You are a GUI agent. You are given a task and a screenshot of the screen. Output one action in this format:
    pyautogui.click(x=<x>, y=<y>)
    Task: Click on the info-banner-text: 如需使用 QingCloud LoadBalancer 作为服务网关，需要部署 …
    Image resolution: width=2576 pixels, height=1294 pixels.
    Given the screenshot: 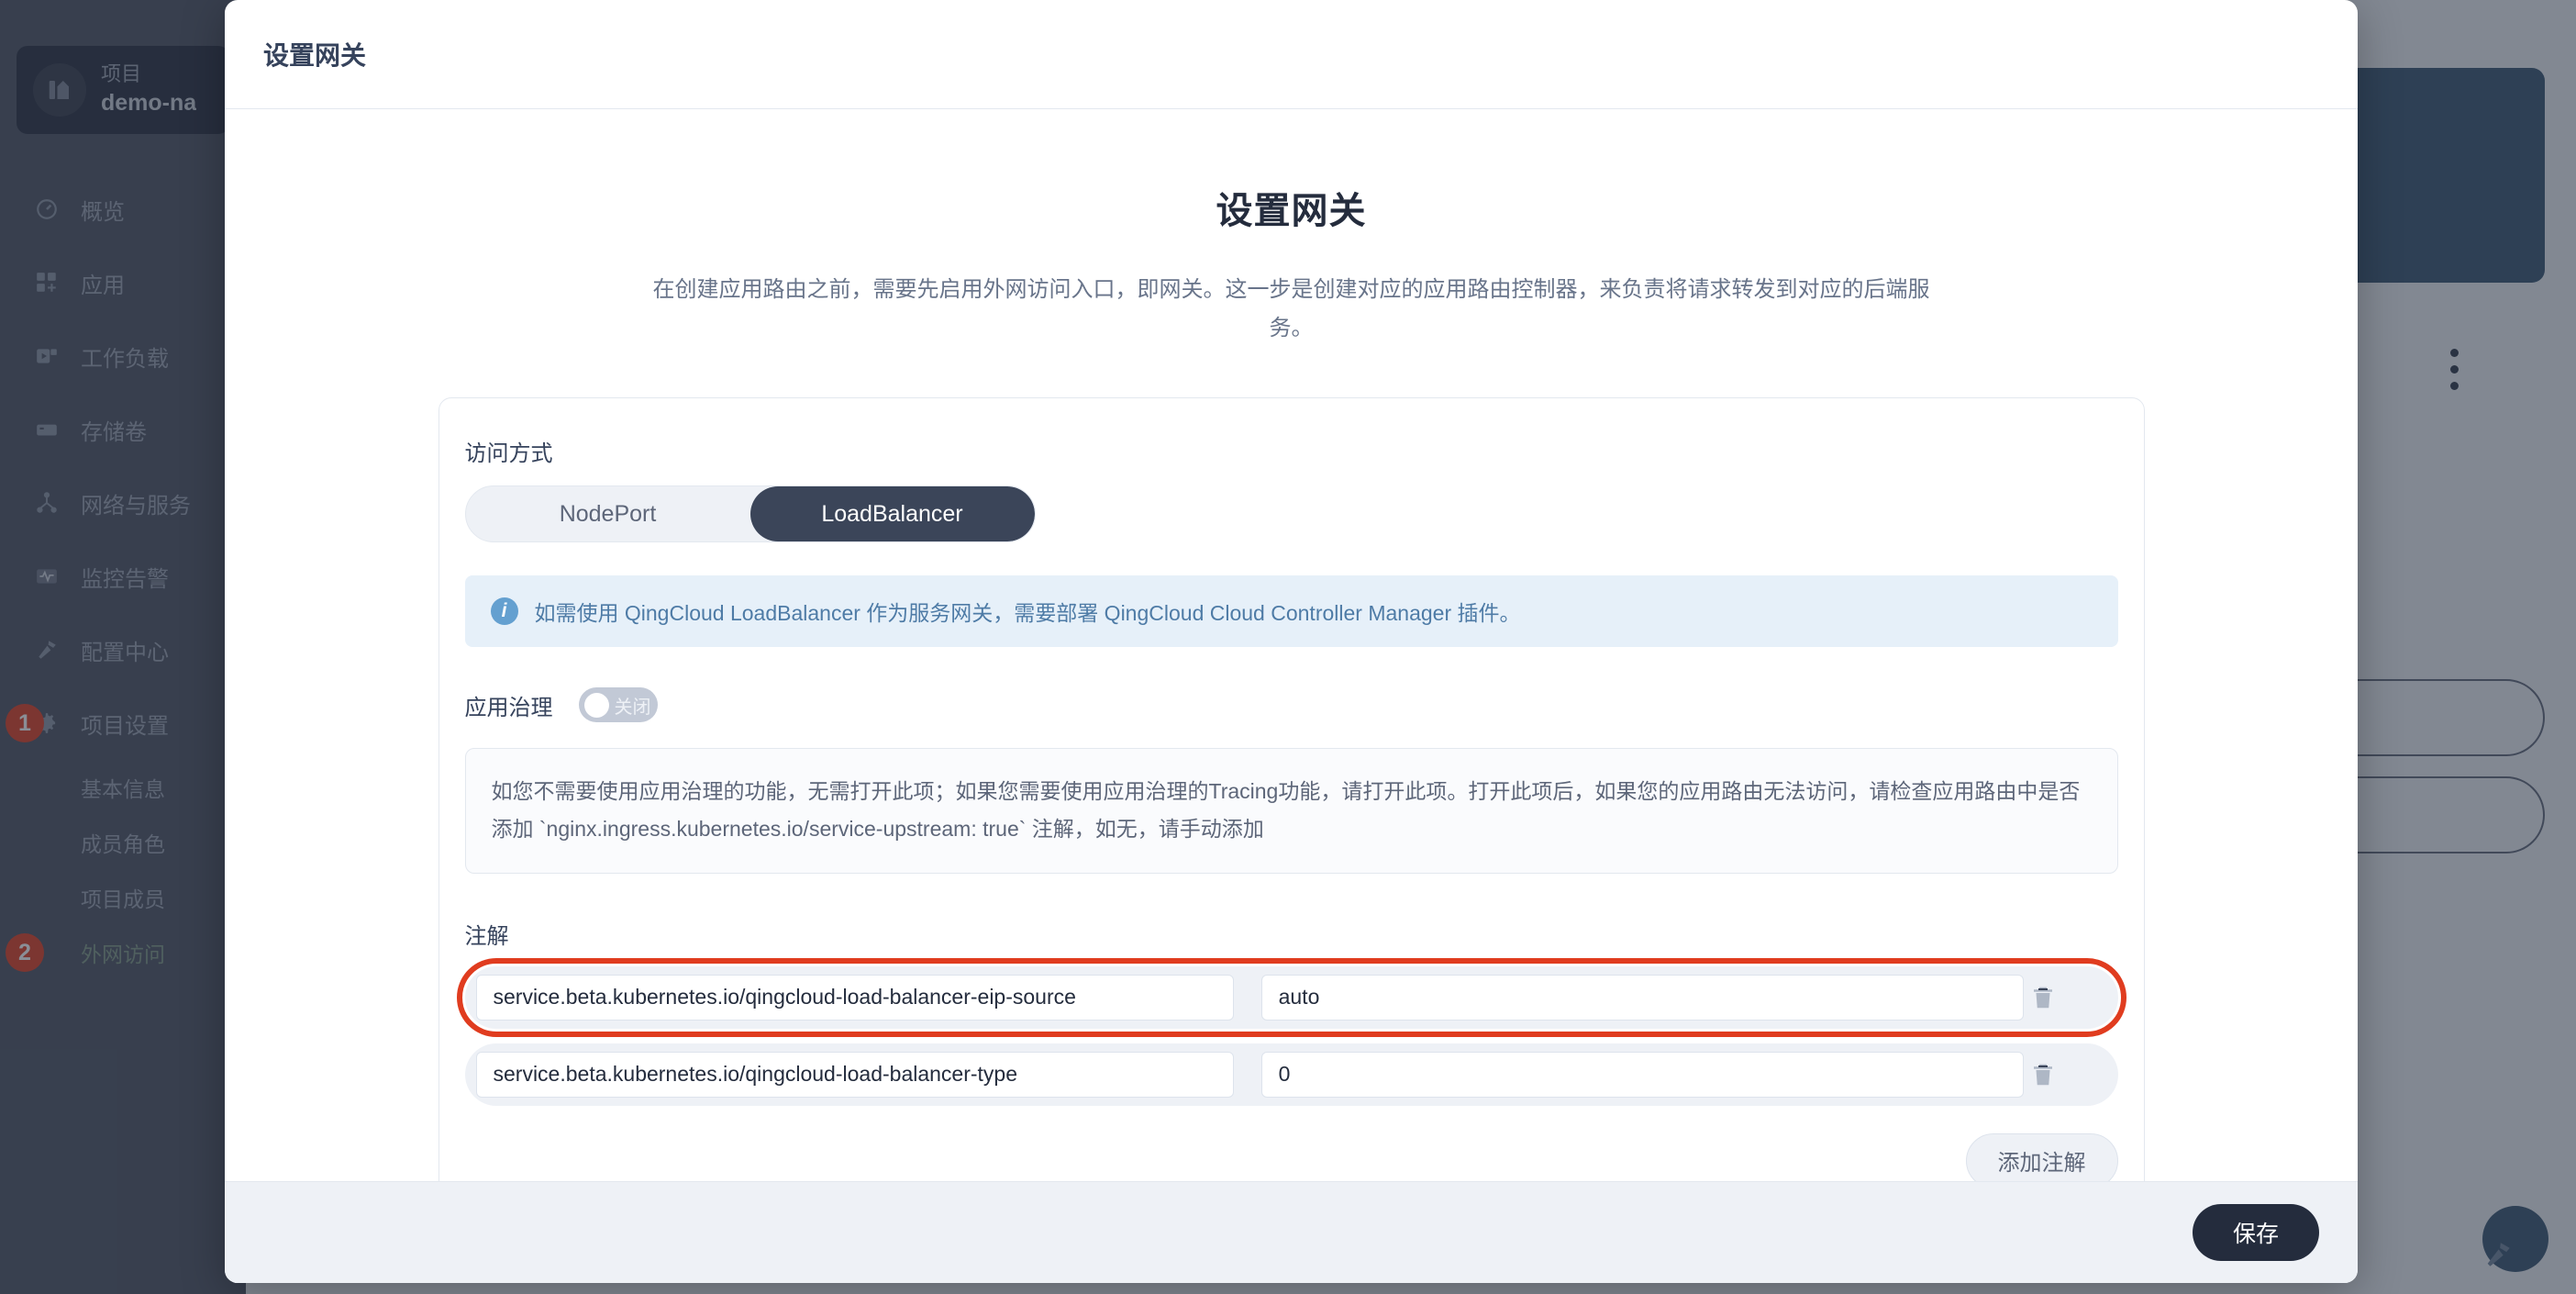 What is the action you would take?
    pyautogui.click(x=1027, y=613)
    